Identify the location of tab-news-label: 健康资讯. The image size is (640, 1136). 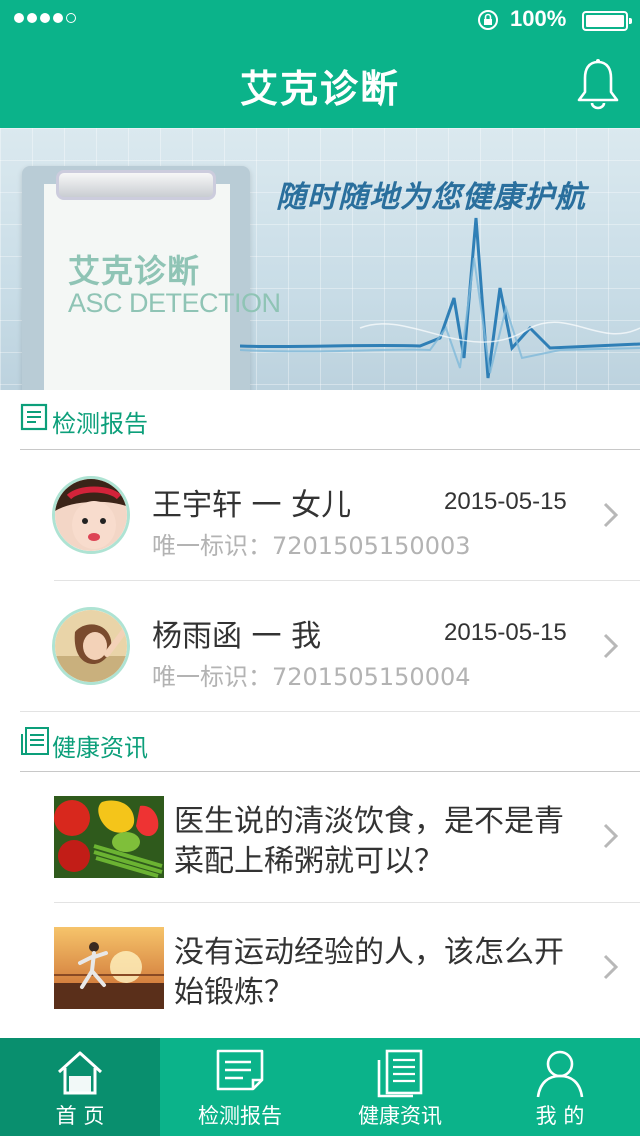
(400, 1116).